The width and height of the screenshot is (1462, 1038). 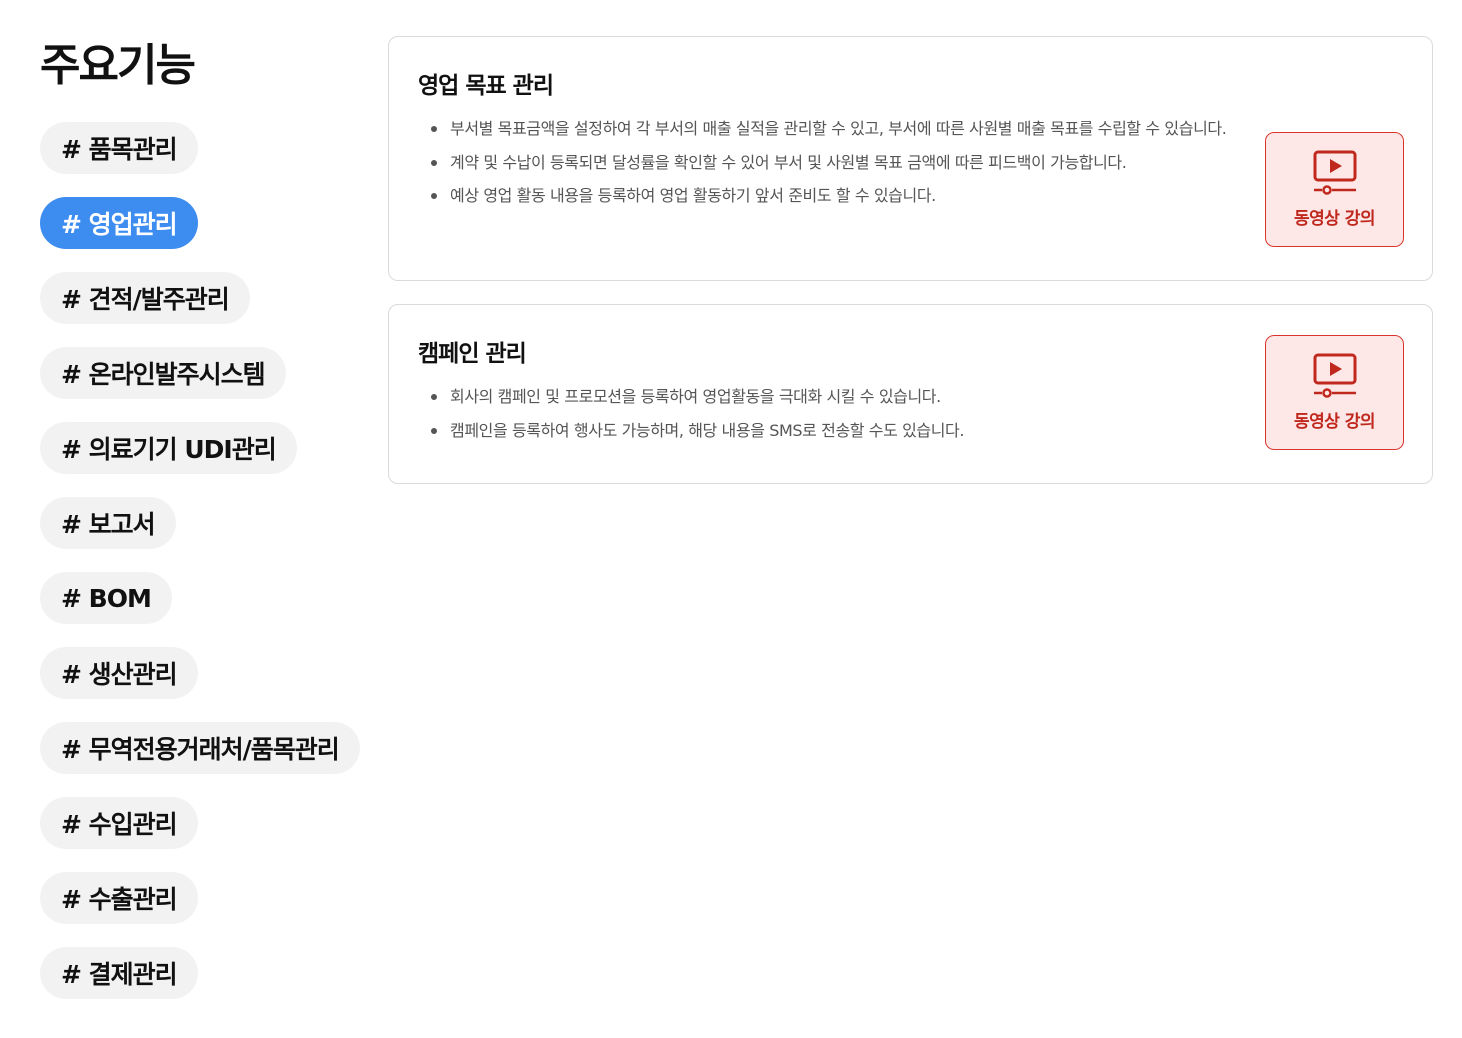 What do you see at coordinates (163, 373) in the screenshot?
I see `tag-online-order-system: # 온라인발주시스템` at bounding box center [163, 373].